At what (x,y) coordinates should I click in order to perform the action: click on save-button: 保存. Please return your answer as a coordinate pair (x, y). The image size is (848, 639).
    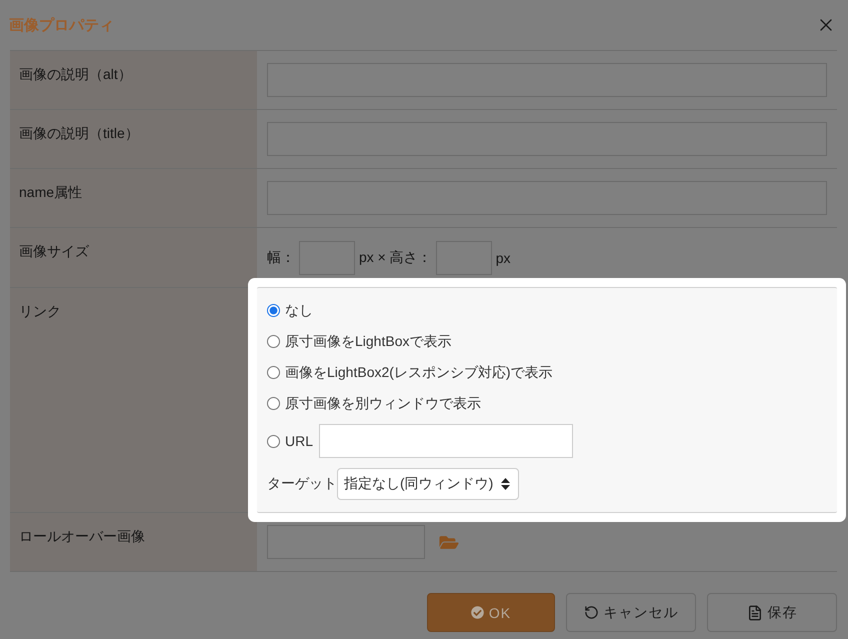
    Looking at the image, I should click on (772, 612).